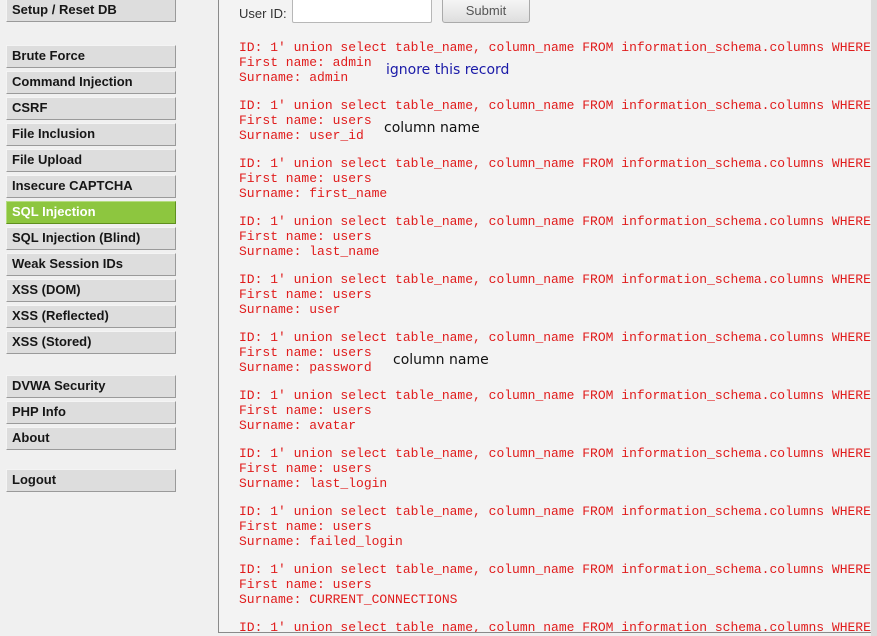 This screenshot has width=877, height=636. I want to click on sidebar-item-csrf: CSRF, so click(91, 108).